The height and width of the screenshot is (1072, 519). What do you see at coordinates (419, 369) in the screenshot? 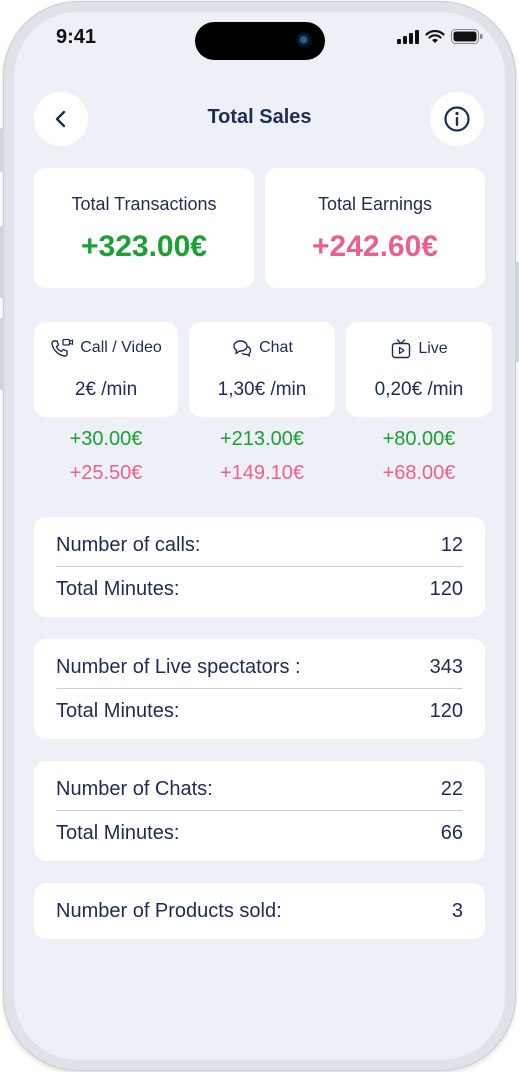
I see `service-card-live: Live 0,20€ /min` at bounding box center [419, 369].